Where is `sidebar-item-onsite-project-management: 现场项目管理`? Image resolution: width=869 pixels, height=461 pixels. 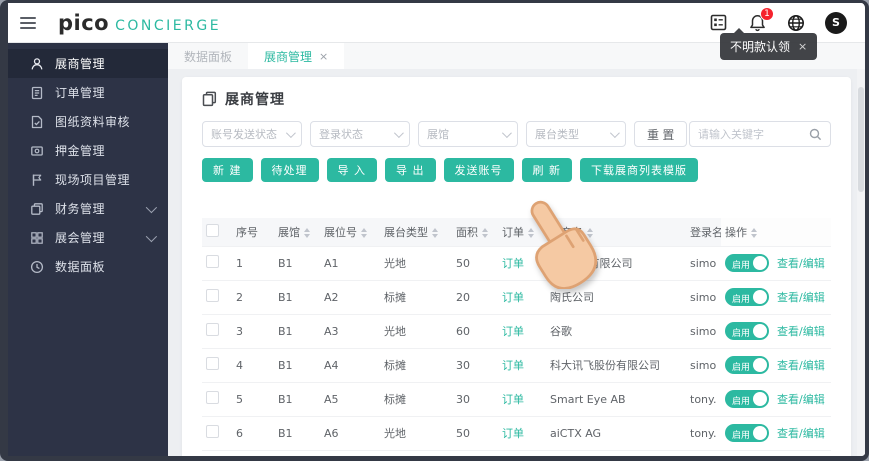 sidebar-item-onsite-project-management: 现场项目管理 is located at coordinates (88, 179).